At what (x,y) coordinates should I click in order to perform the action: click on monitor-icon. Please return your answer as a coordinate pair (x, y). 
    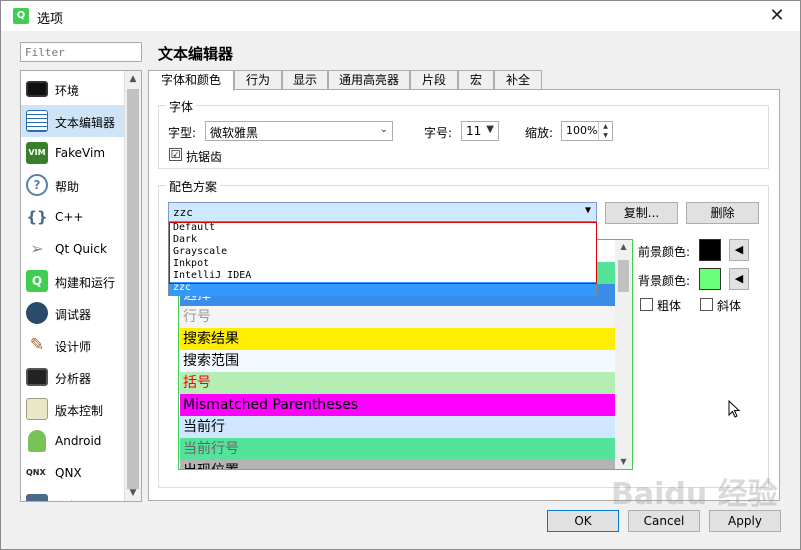
    Looking at the image, I should click on (37, 89).